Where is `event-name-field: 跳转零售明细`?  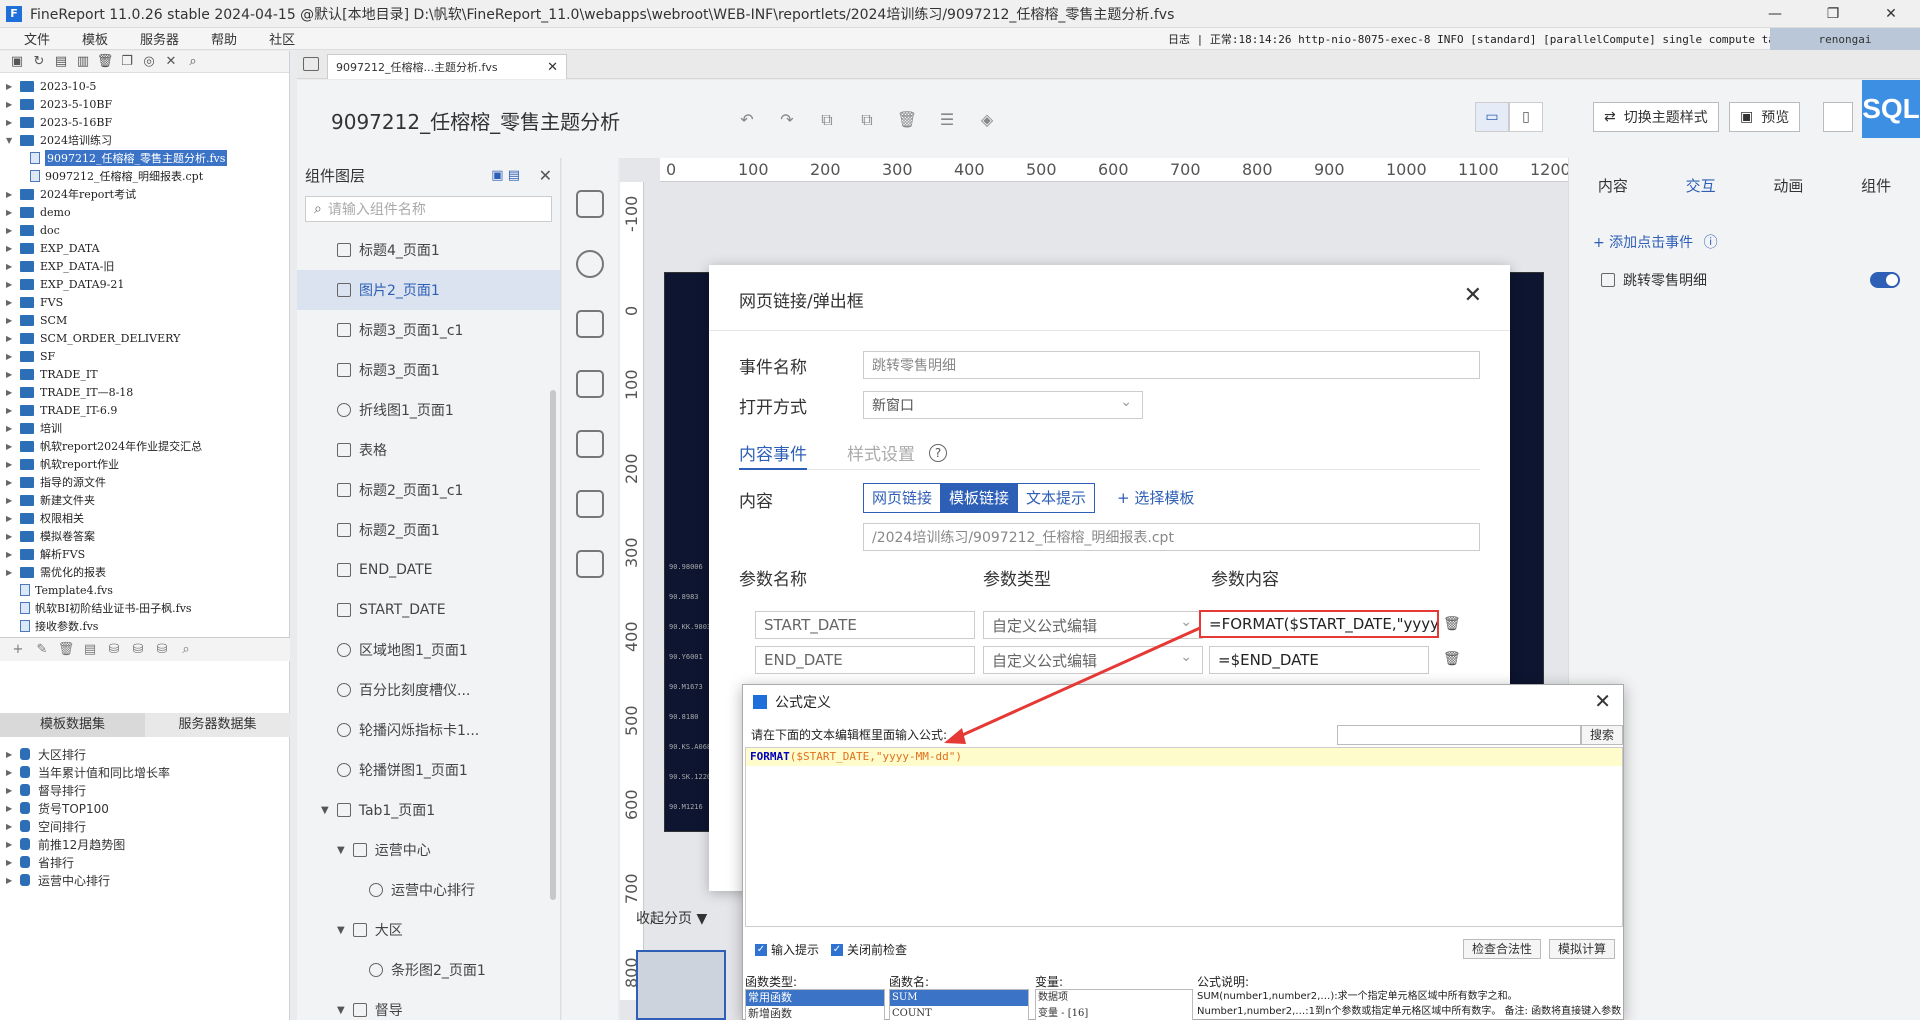 event-name-field: 跳转零售明细 is located at coordinates (1171, 365).